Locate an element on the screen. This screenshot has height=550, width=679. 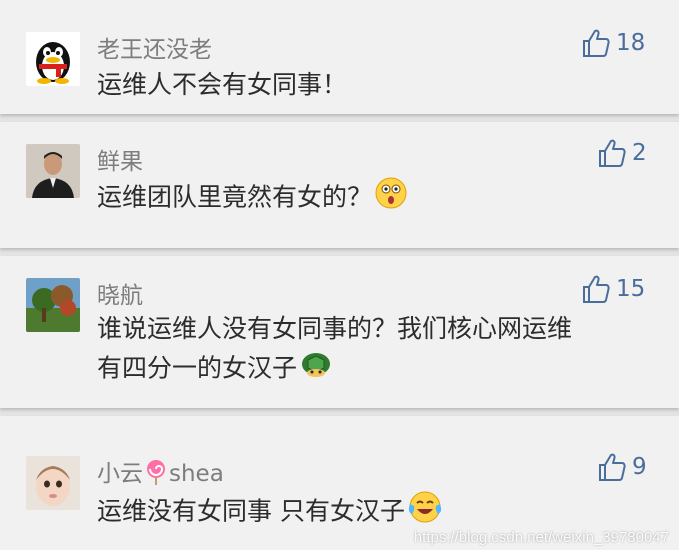
surprised-face-emoji is located at coordinates (391, 198).